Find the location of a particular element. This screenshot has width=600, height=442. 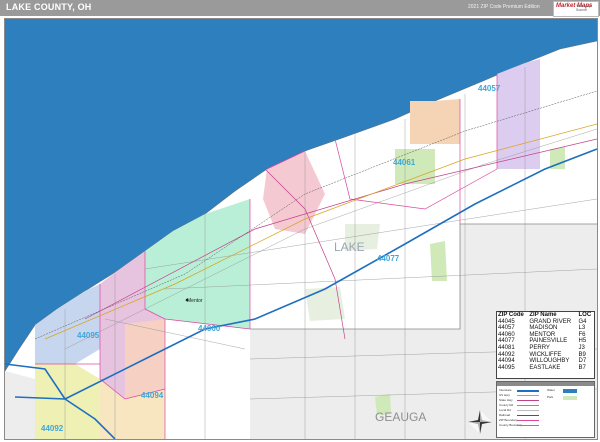

zip-label-44077: 44077 is located at coordinates (388, 258).